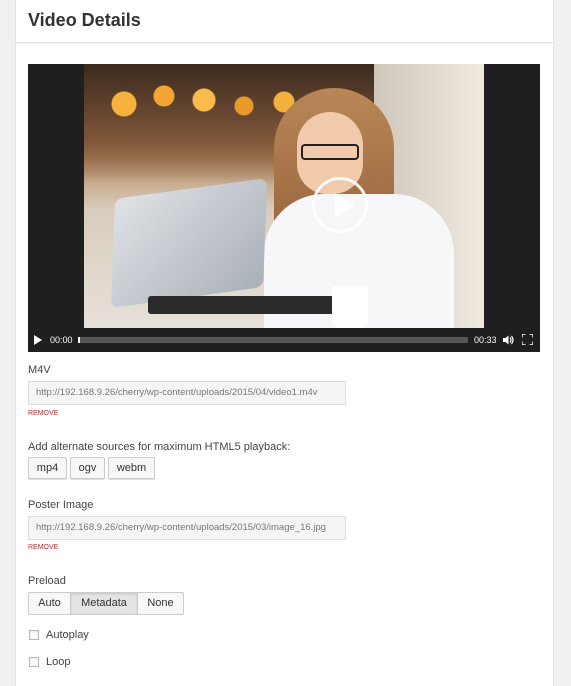 Image resolution: width=571 pixels, height=686 pixels. What do you see at coordinates (273, 340) in the screenshot?
I see `progress-track` at bounding box center [273, 340].